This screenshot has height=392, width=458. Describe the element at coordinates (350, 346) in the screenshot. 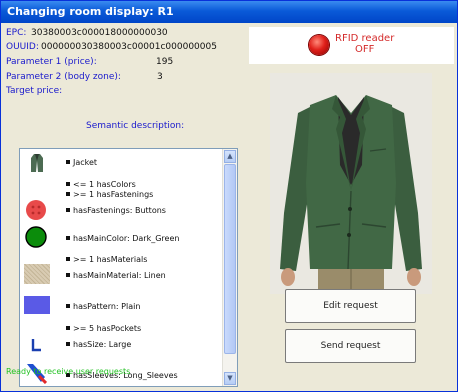

I see `send-request-button: Send request` at that location.